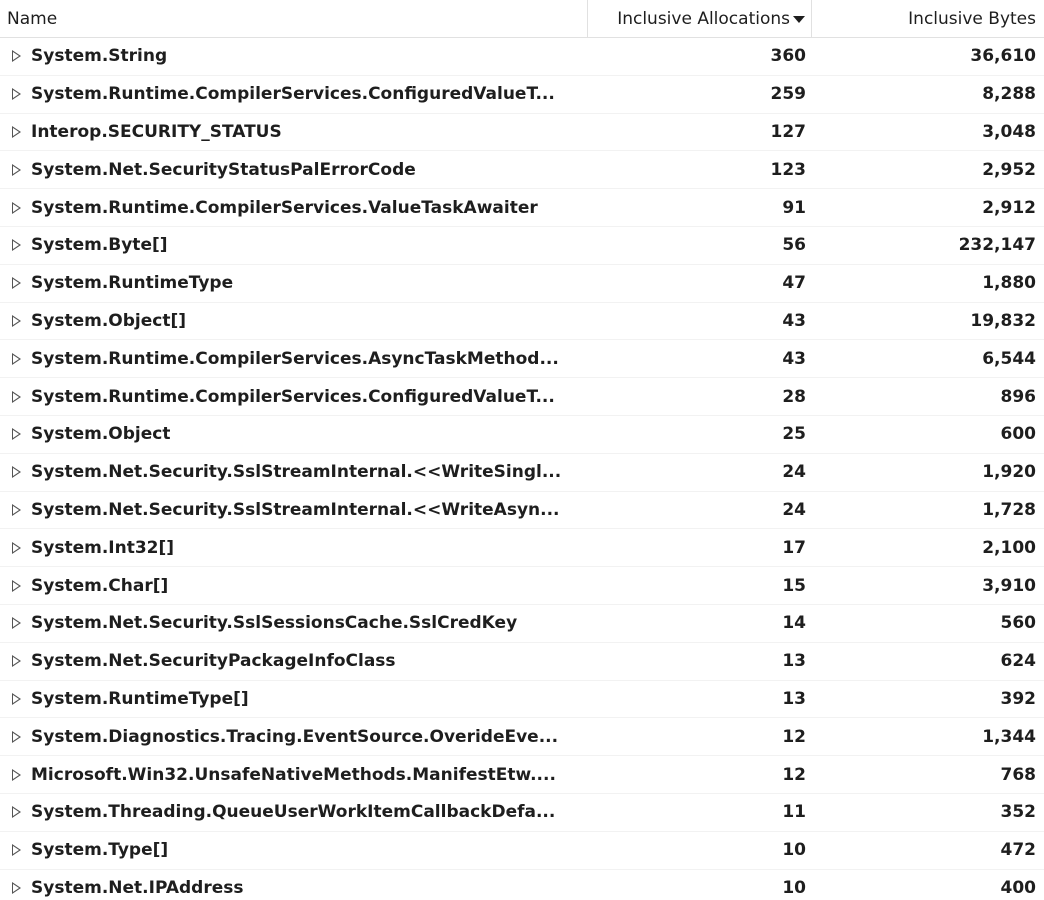 The image size is (1044, 900). What do you see at coordinates (522, 885) in the screenshot?
I see `table-row: System.Net.IPAddress 10 400` at bounding box center [522, 885].